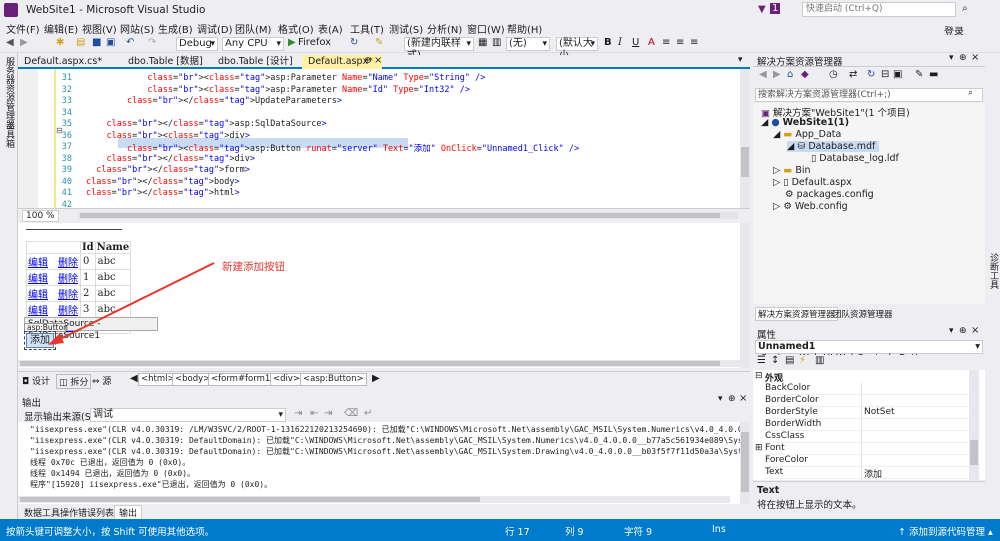 Image resolution: width=1000 pixels, height=541 pixels. What do you see at coordinates (796, 314) in the screenshot?
I see `tab-solution-explorer: 解决方案资源管理器` at bounding box center [796, 314].